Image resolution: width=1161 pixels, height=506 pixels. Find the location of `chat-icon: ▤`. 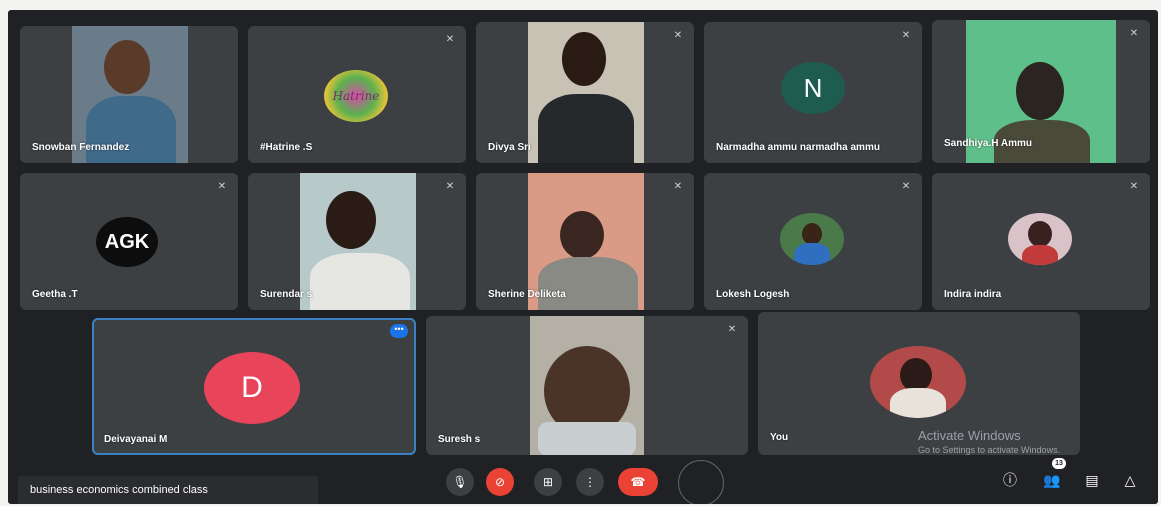

chat-icon: ▤ is located at coordinates (1092, 480).